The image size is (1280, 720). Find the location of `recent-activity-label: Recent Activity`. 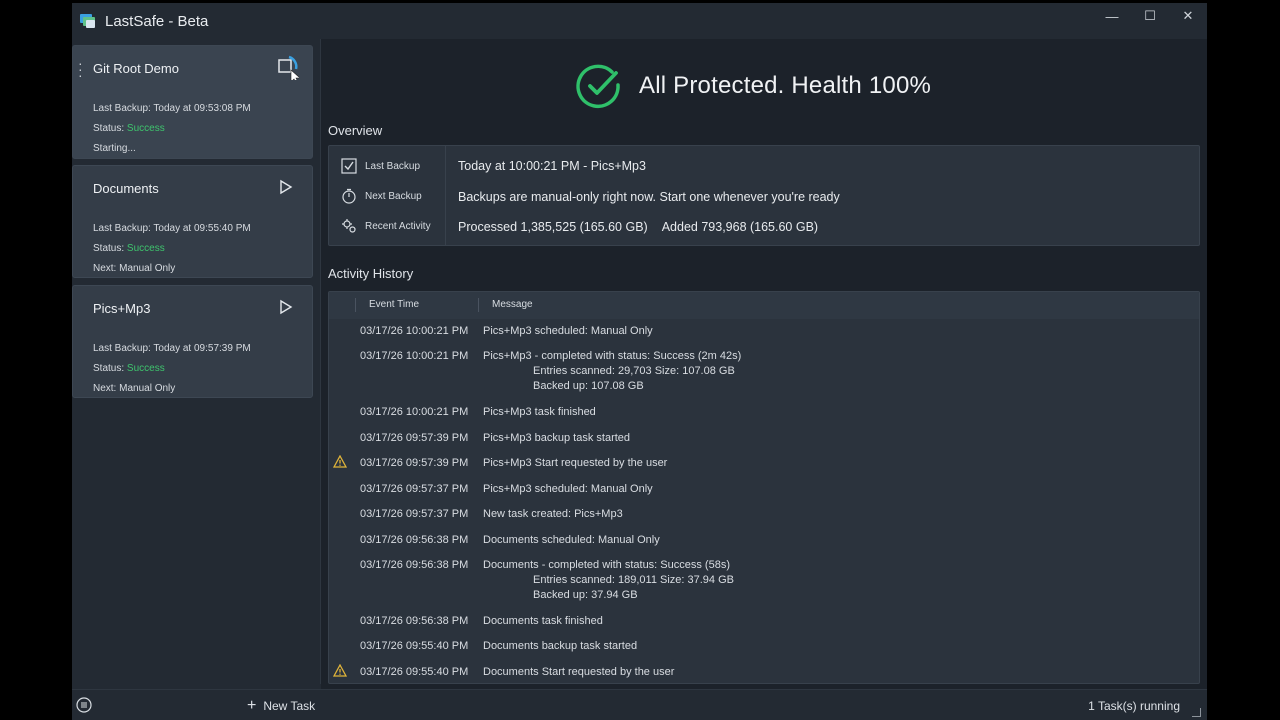

recent-activity-label: Recent Activity is located at coordinates (398, 226).